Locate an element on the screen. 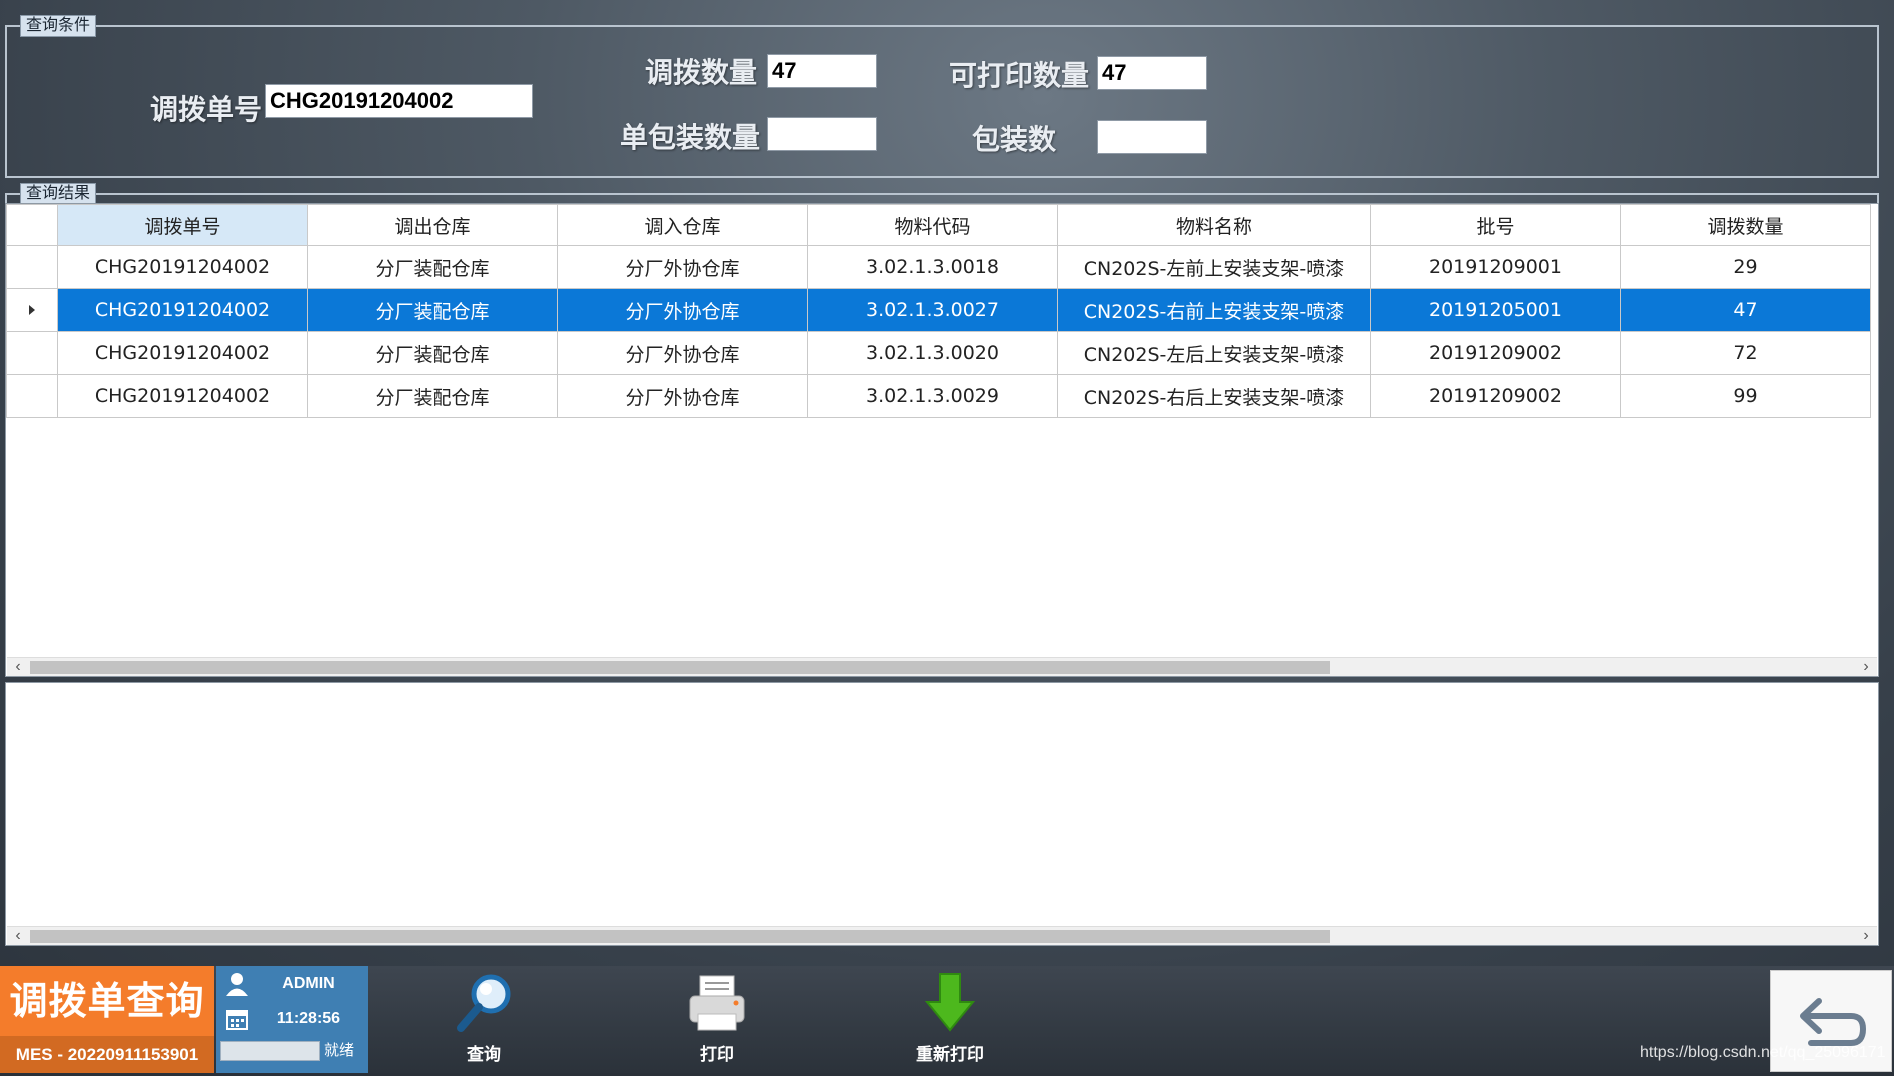  printer-icon is located at coordinates (717, 1003).